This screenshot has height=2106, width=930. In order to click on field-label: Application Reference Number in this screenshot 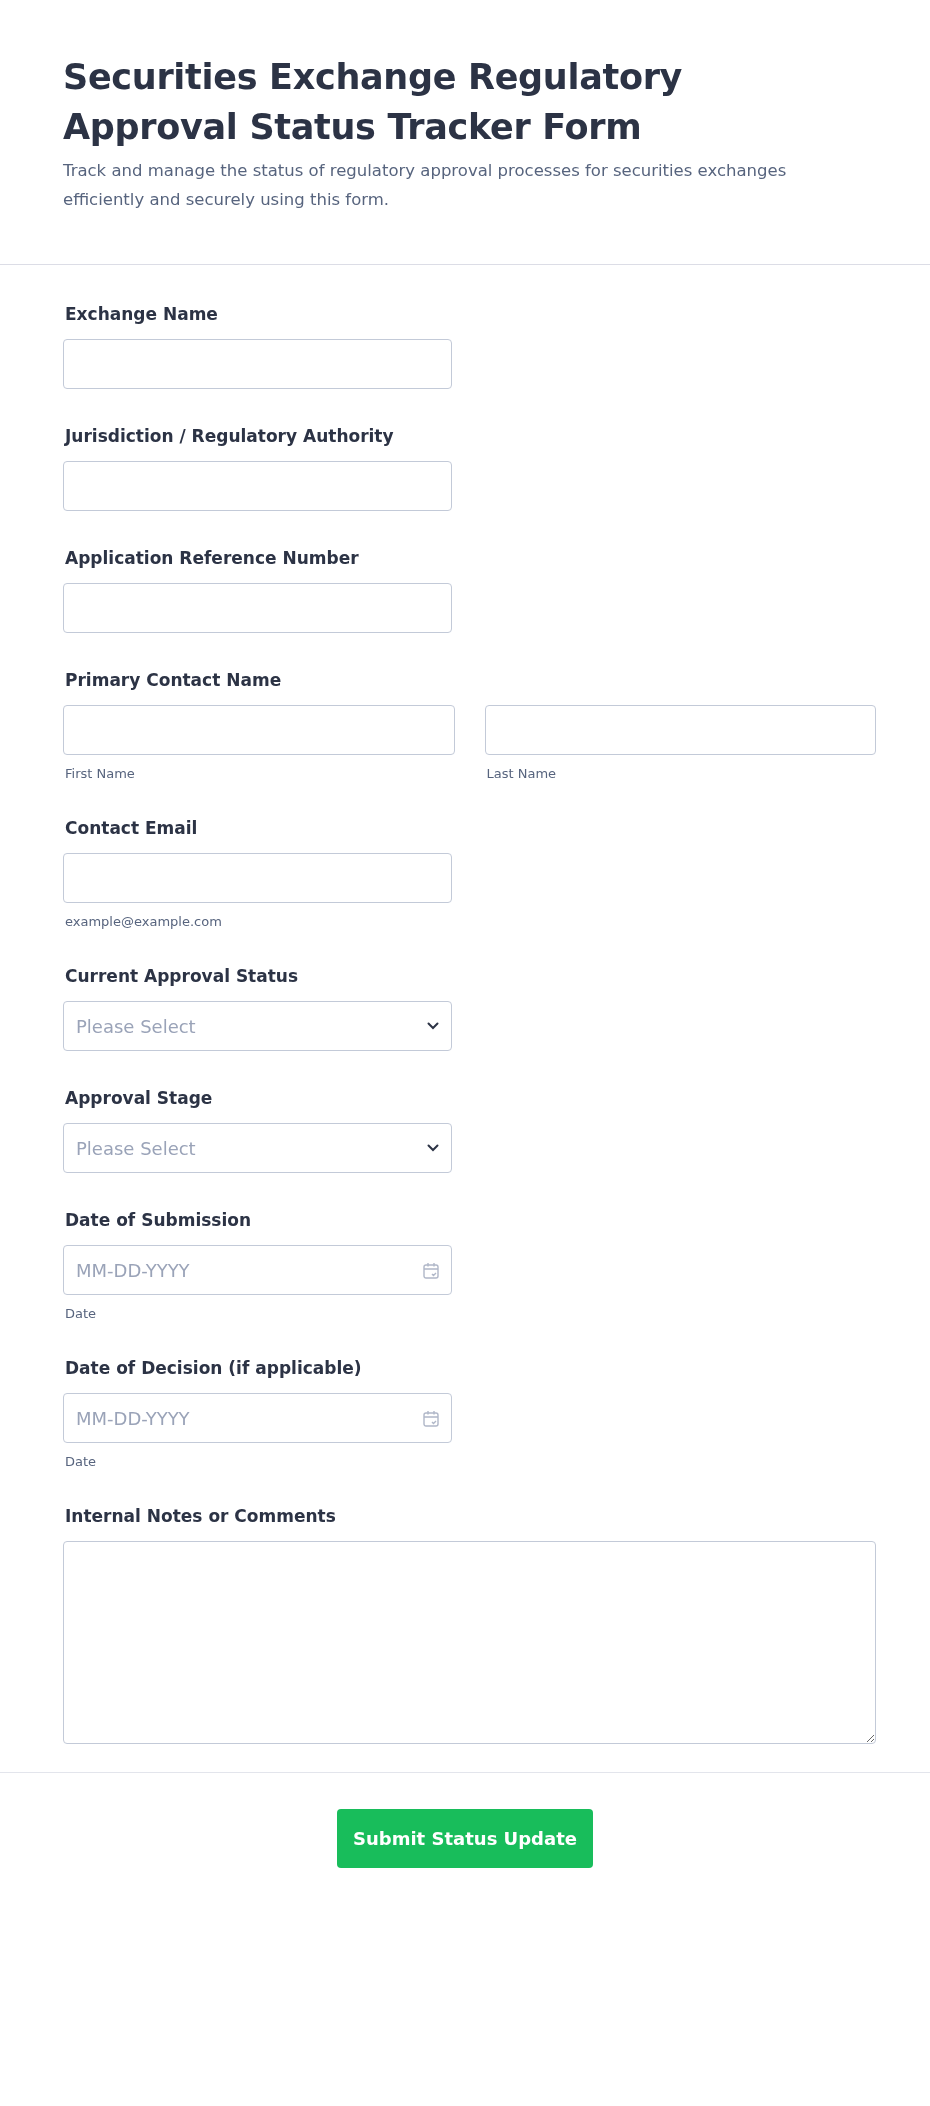, I will do `click(212, 558)`.